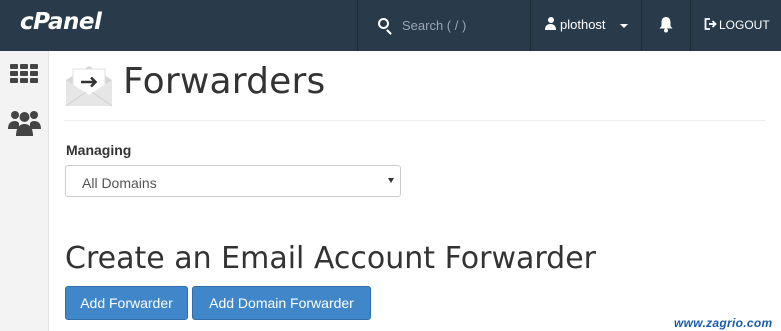 This screenshot has width=781, height=331. I want to click on page-title: Forwarders, so click(224, 81).